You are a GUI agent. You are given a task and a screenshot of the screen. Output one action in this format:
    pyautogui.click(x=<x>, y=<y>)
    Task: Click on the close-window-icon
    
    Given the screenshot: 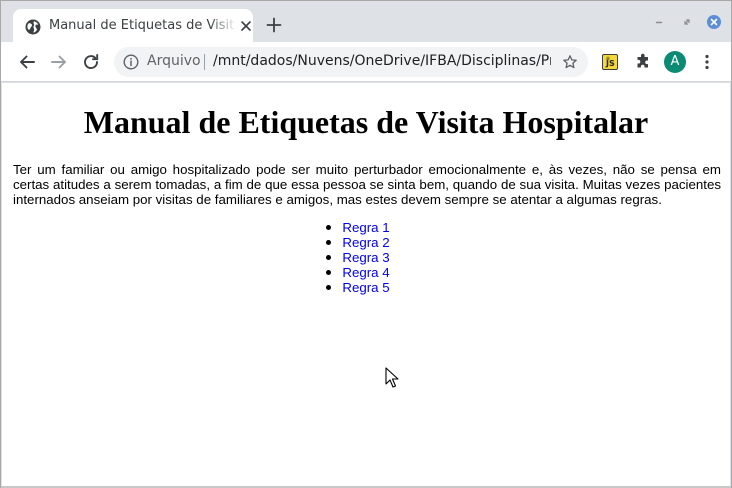 What is the action you would take?
    pyautogui.click(x=714, y=22)
    